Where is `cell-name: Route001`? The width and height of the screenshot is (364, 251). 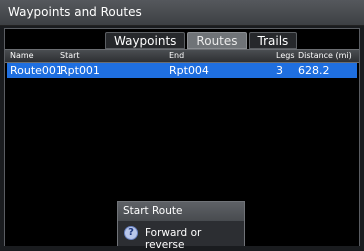 cell-name: Route001 is located at coordinates (36, 70).